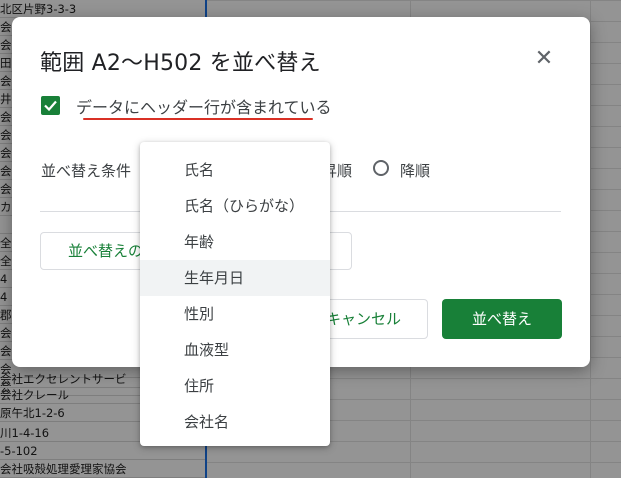 This screenshot has height=478, width=621. Describe the element at coordinates (235, 314) in the screenshot. I see `menu-item-gender: 性別` at that location.